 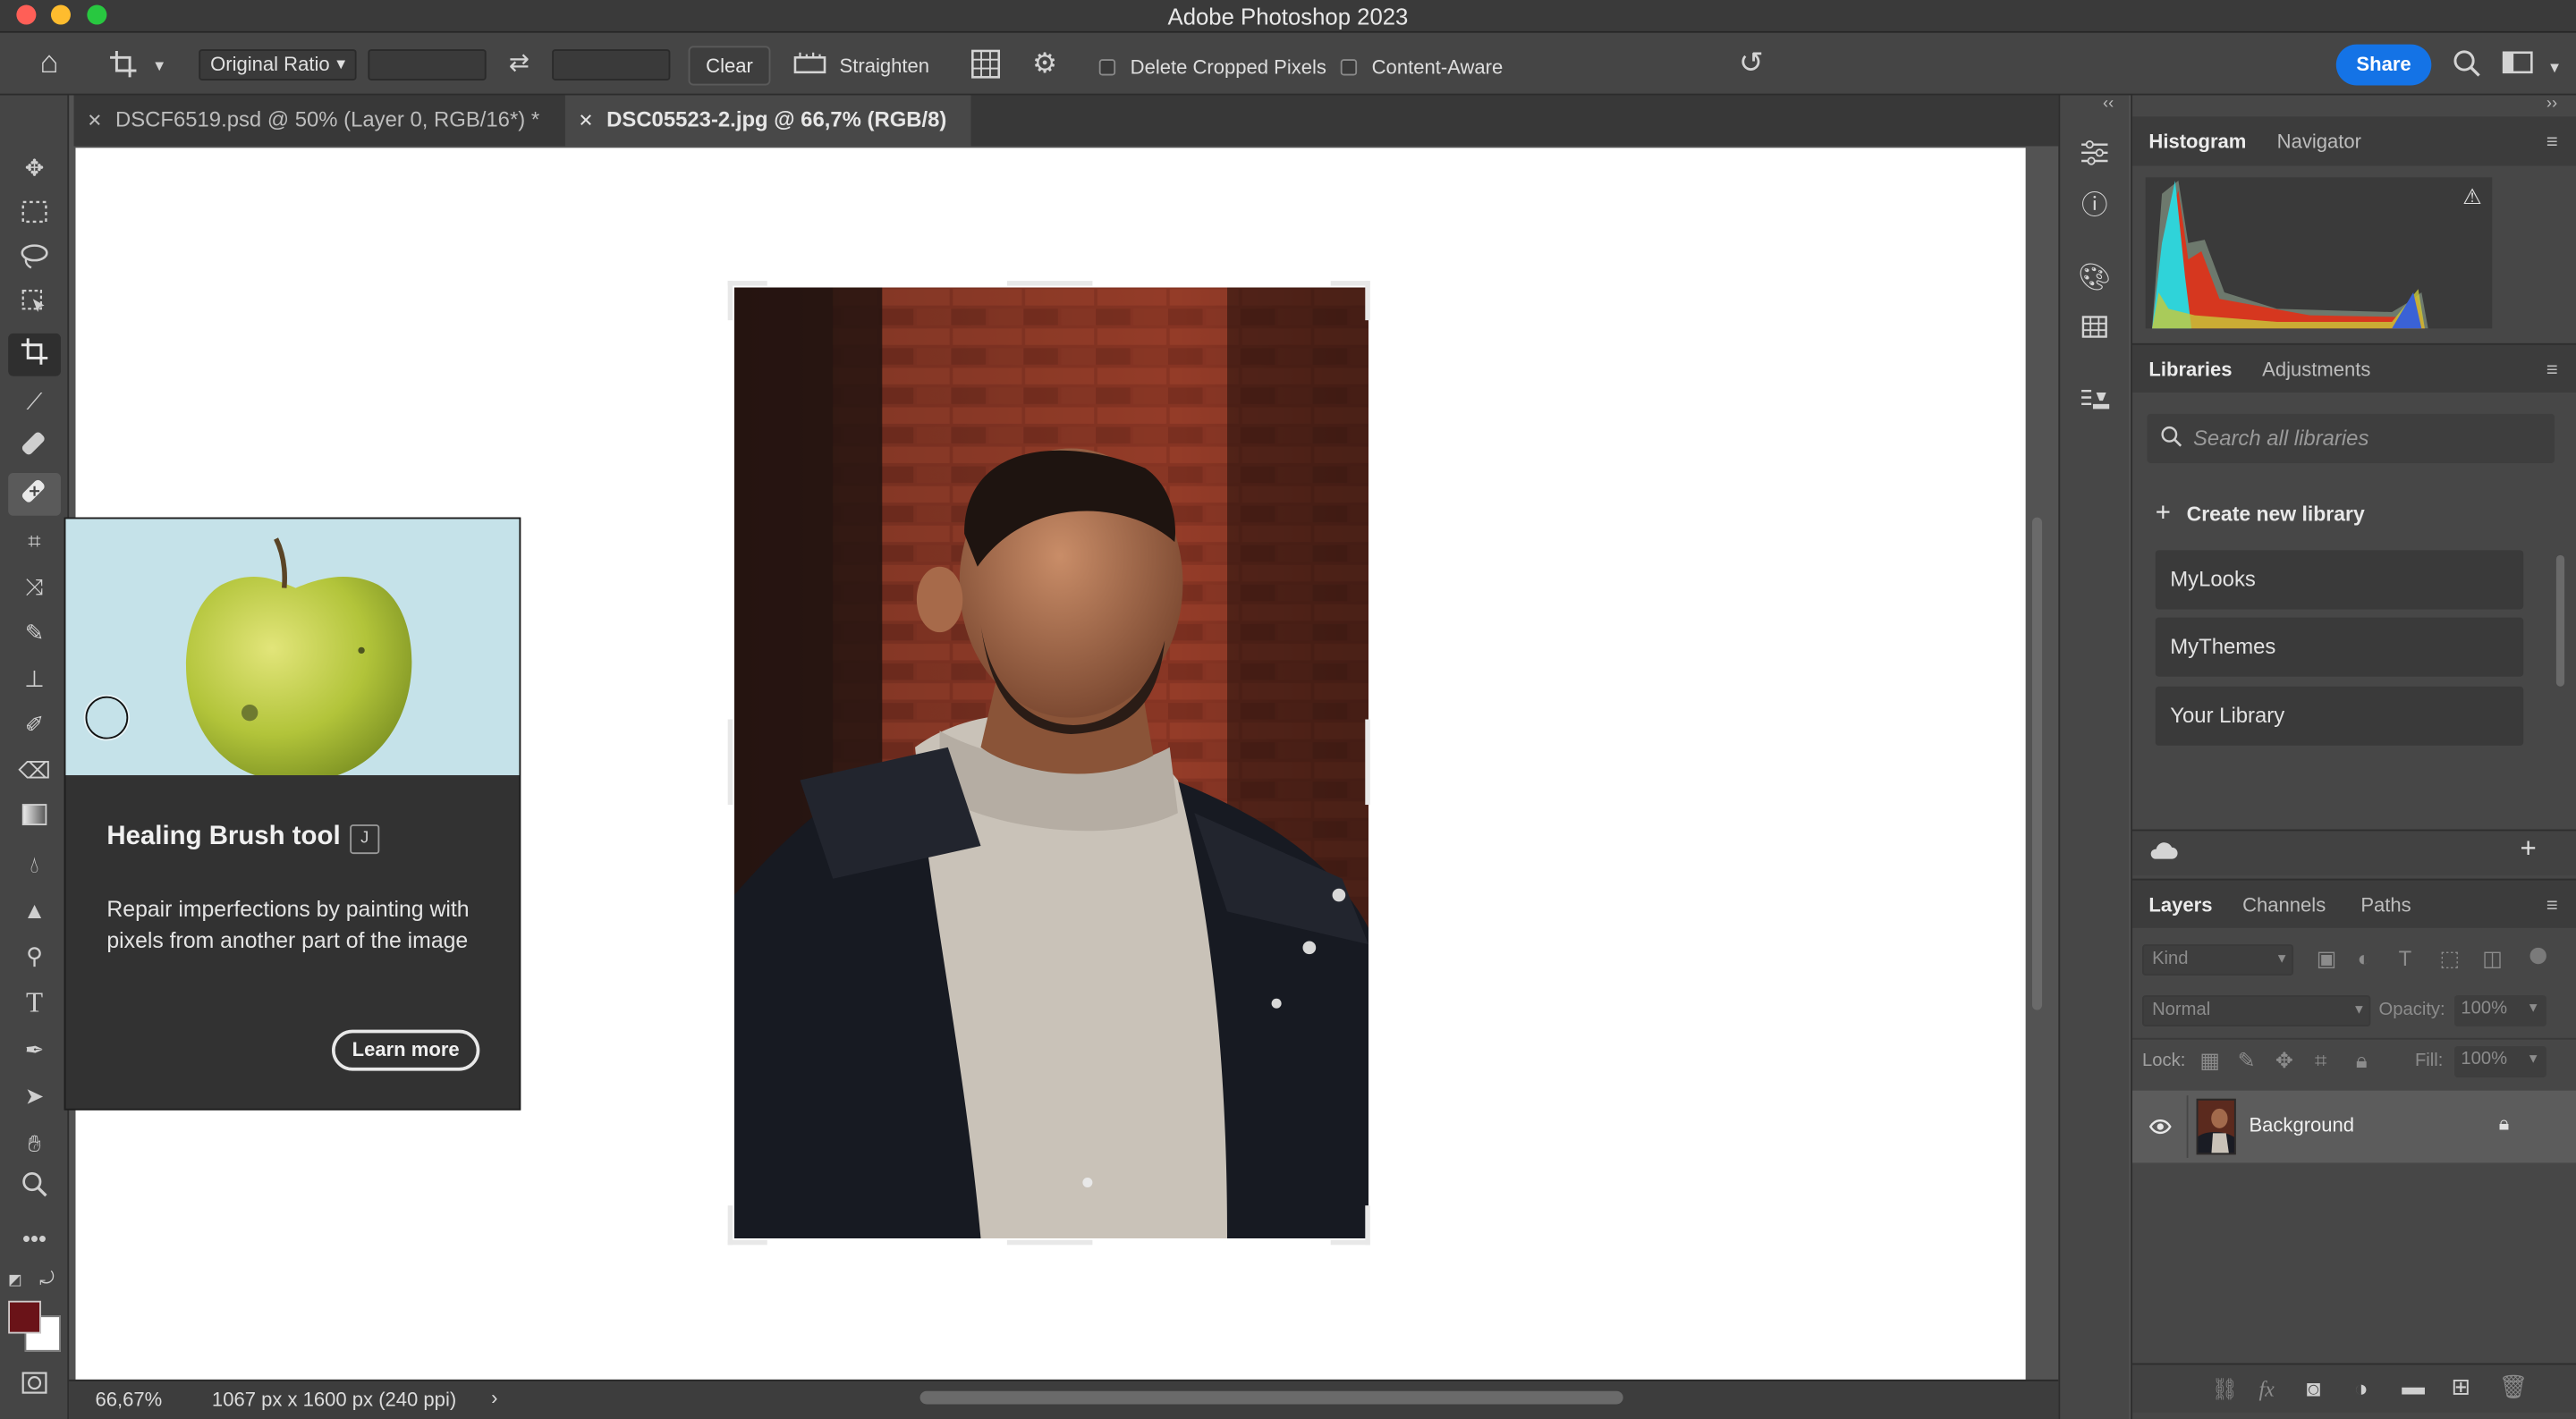 I want to click on brush-tool-icon: ✎, so click(x=34, y=632).